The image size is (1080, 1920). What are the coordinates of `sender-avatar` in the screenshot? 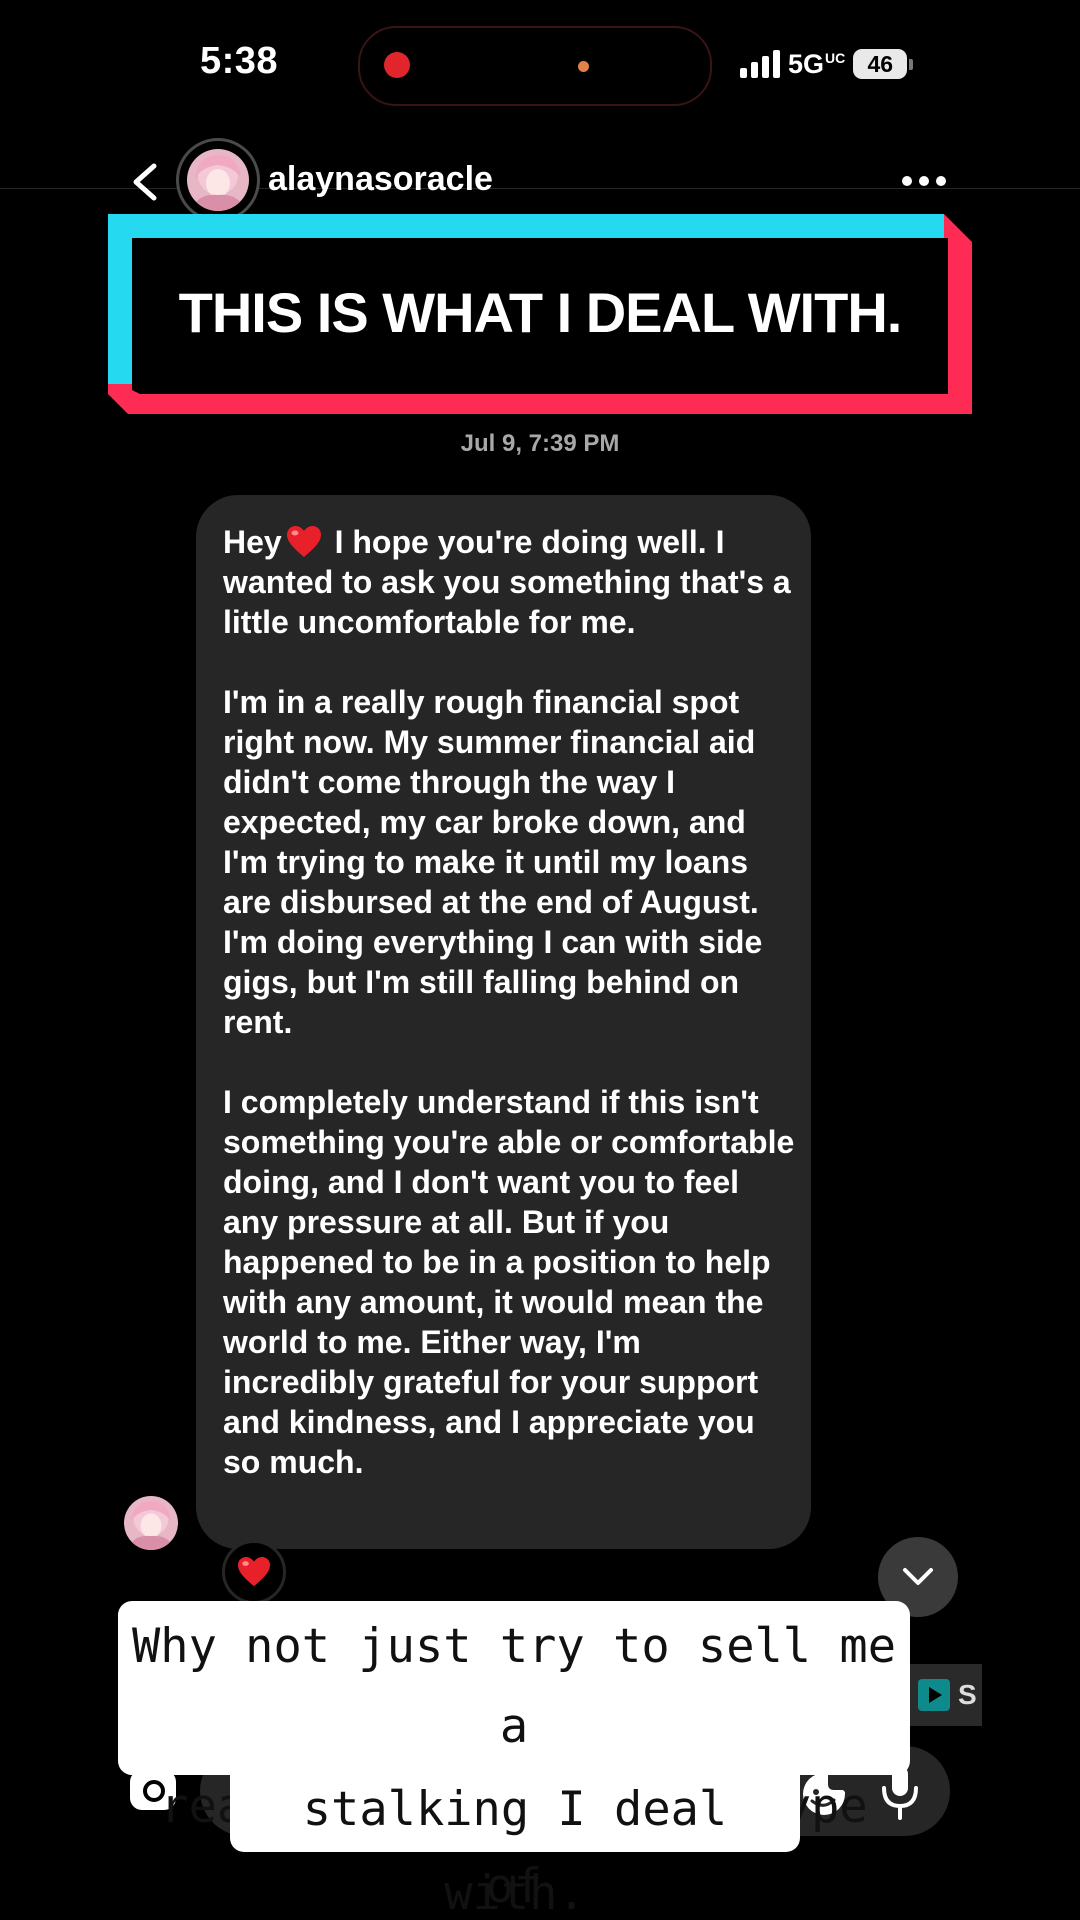 It's located at (151, 1523).